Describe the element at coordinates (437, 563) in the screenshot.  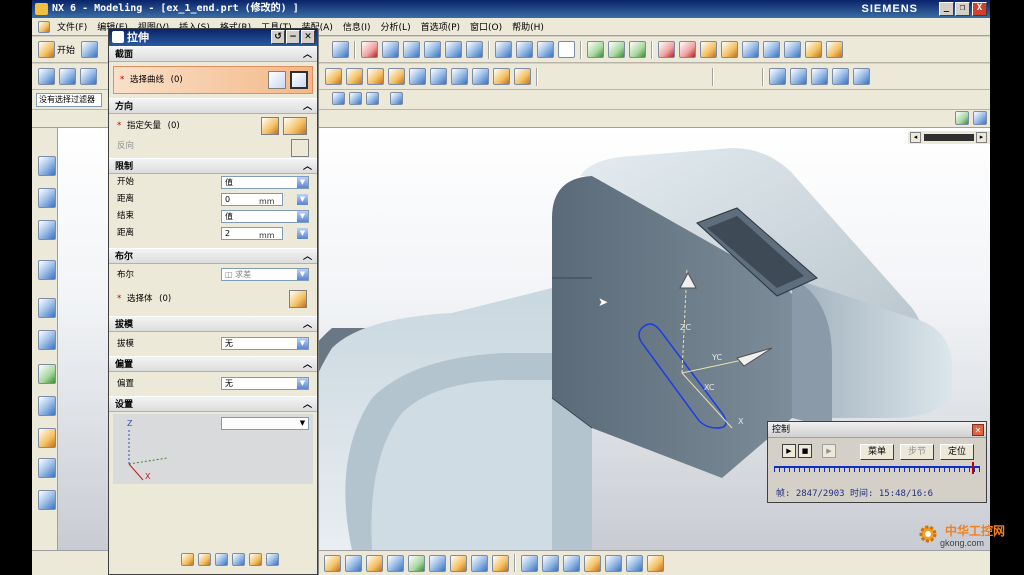
I see `bottom-tool-6-icon` at that location.